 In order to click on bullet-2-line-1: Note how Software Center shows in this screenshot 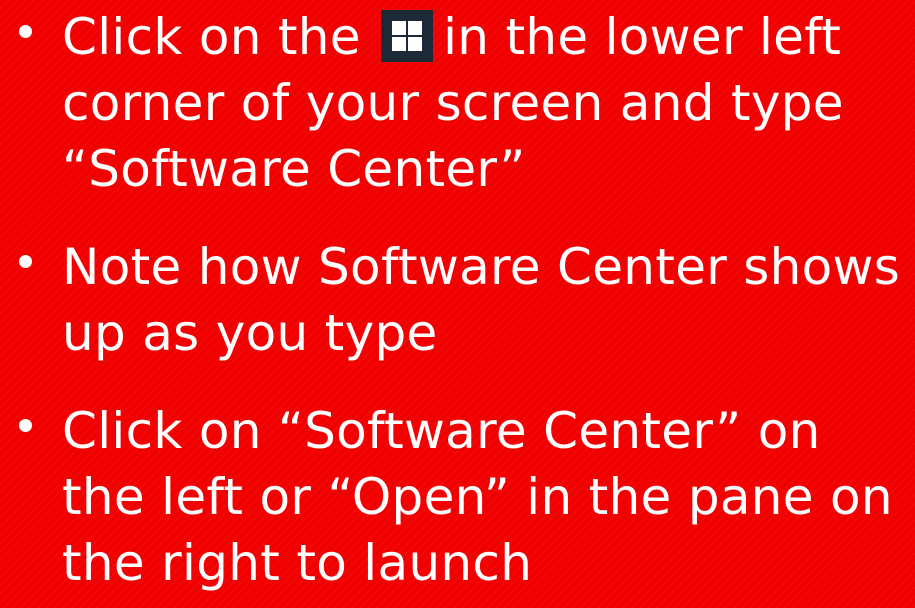, I will do `click(481, 267)`.